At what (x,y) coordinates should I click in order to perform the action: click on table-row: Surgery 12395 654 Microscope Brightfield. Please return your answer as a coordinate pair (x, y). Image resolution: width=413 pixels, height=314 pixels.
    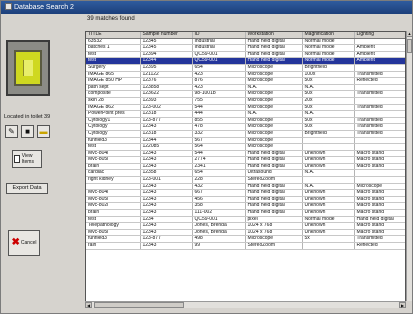
    Looking at the image, I should click on (245, 68).